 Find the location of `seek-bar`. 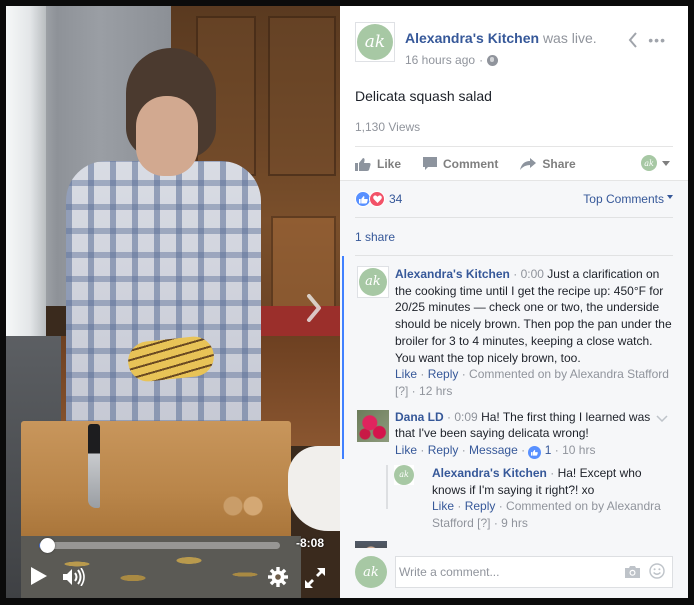

seek-bar is located at coordinates (159, 545).